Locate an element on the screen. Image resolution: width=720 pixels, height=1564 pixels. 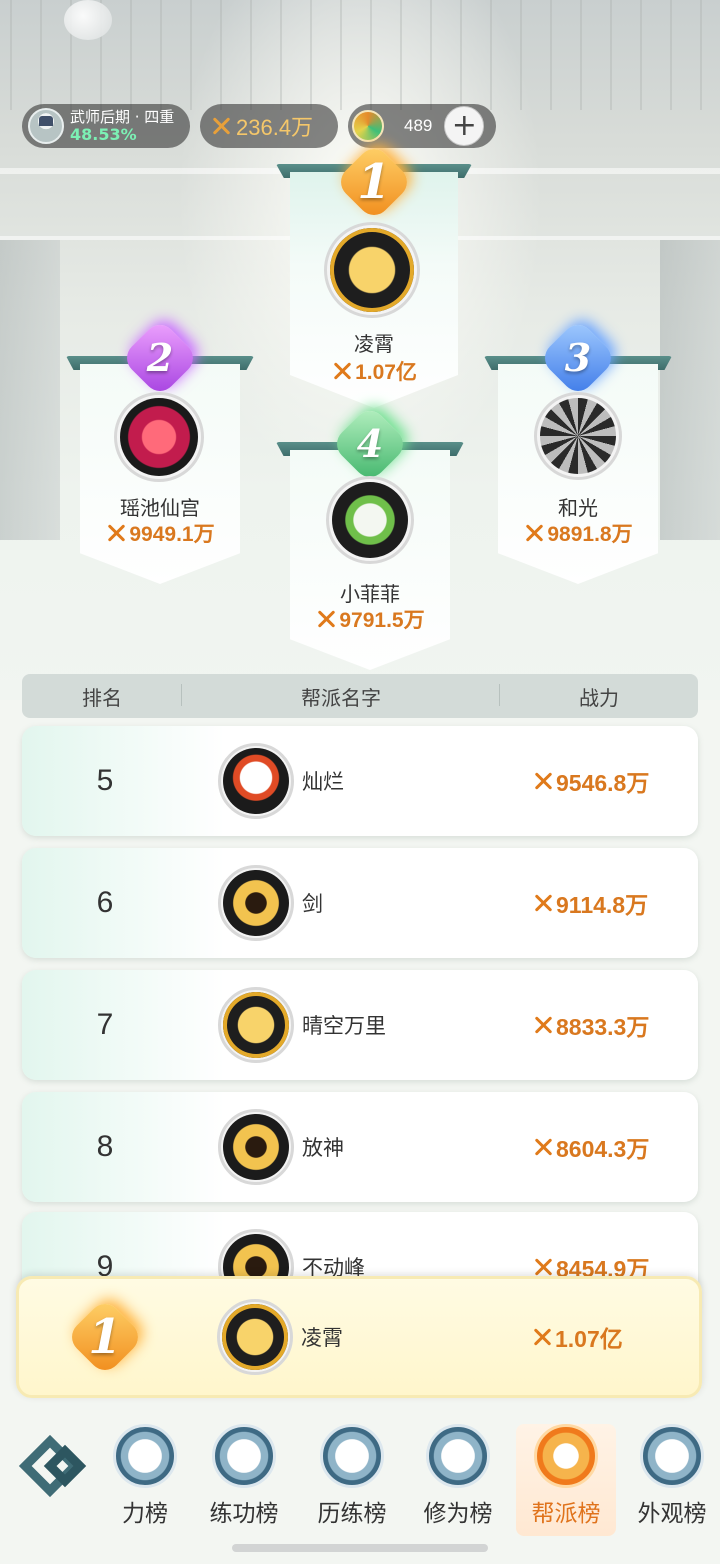
podium-name: 小菲菲 is located at coordinates (370, 594).